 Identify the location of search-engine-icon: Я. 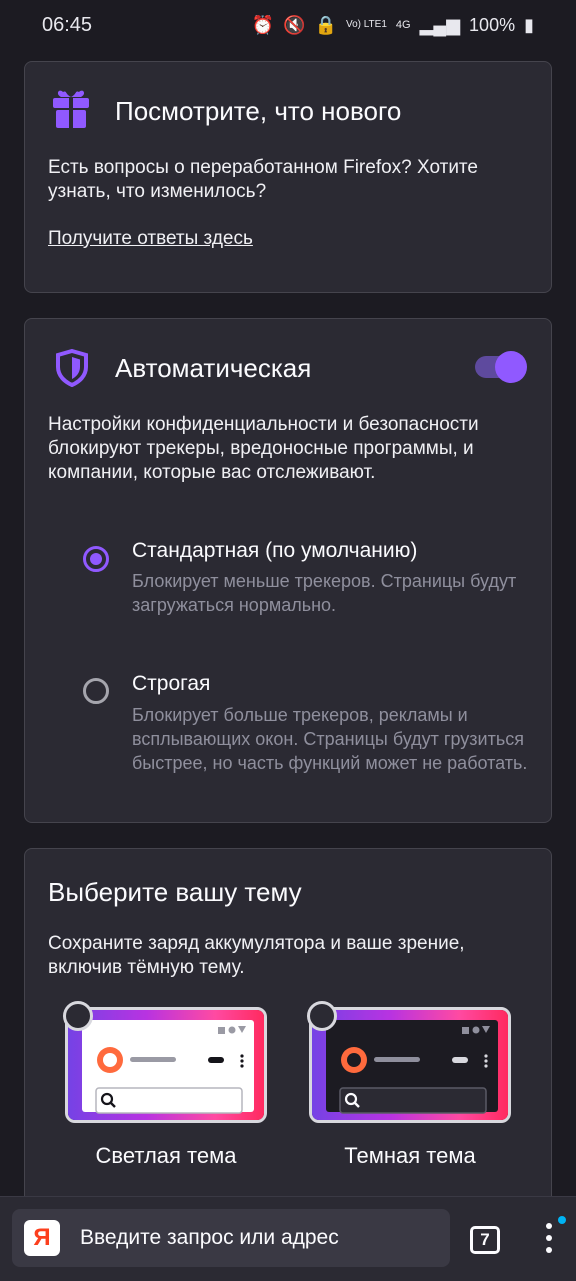
(42, 1238).